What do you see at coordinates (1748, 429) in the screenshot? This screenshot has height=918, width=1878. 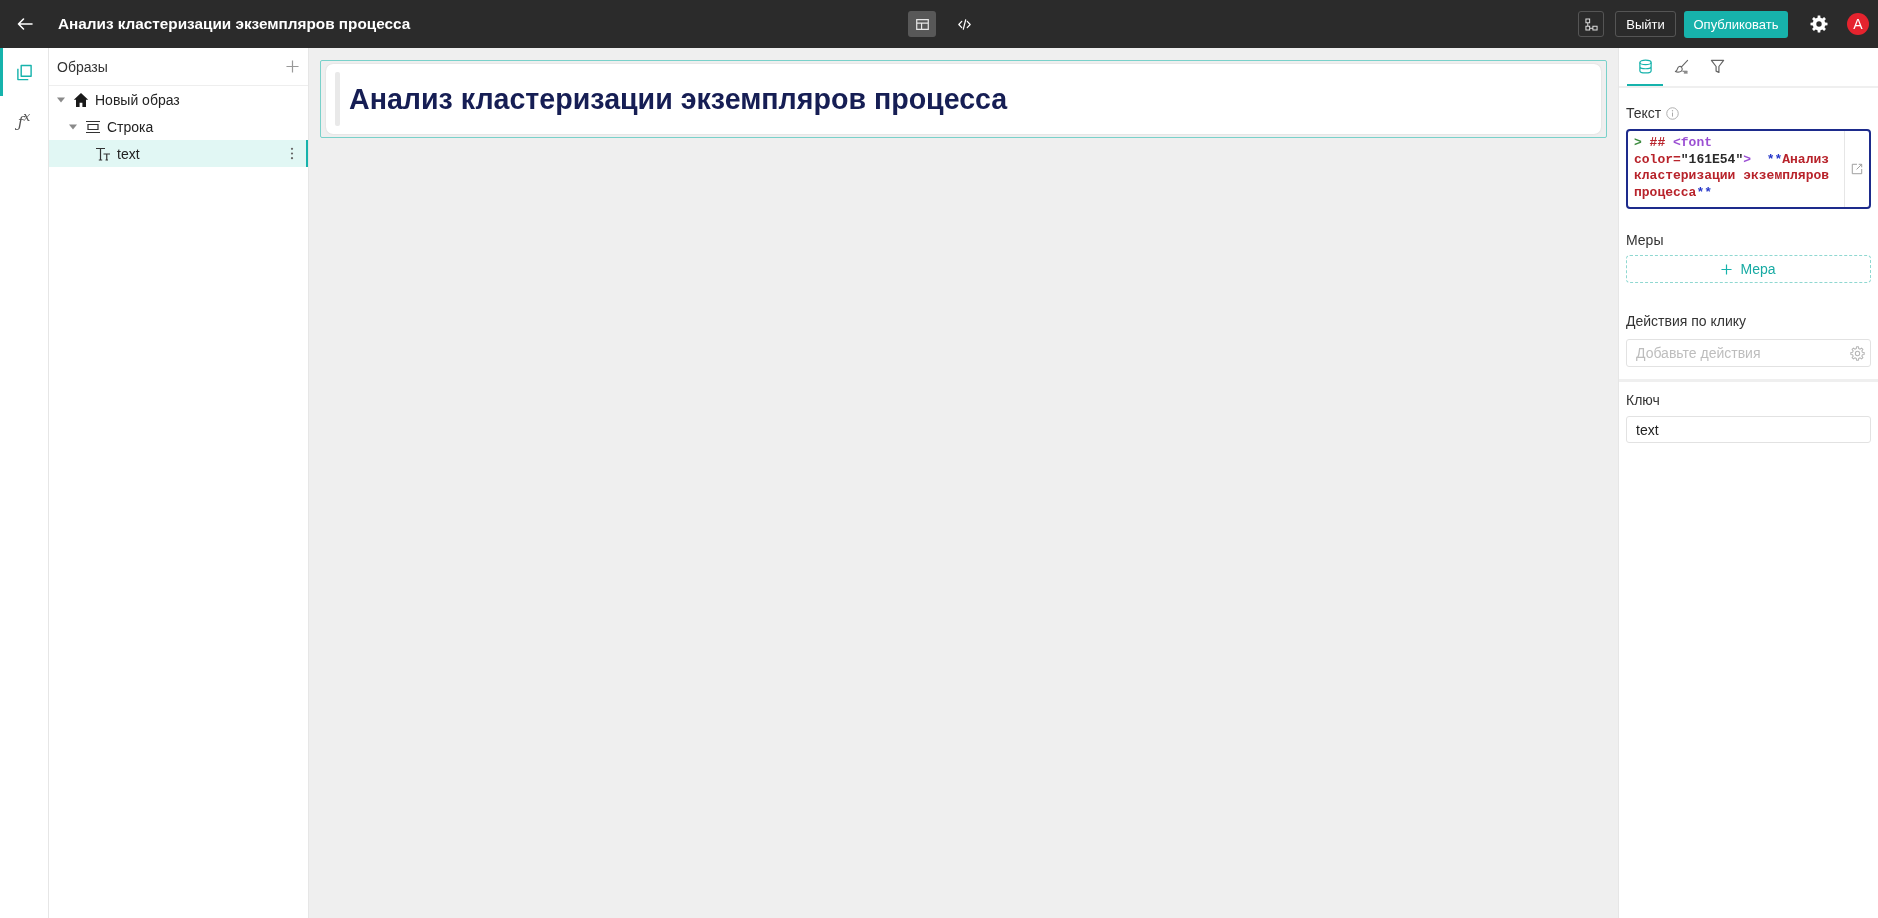 I see `key-field: text` at bounding box center [1748, 429].